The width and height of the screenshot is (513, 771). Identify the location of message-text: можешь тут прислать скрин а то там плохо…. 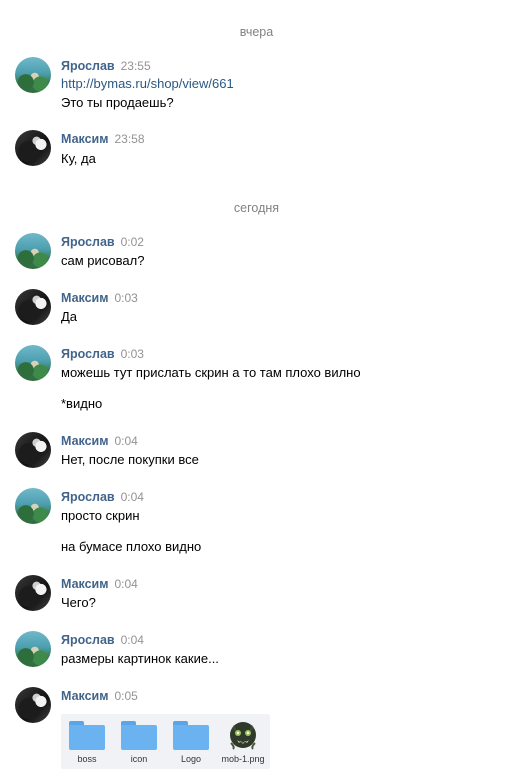
(211, 372).